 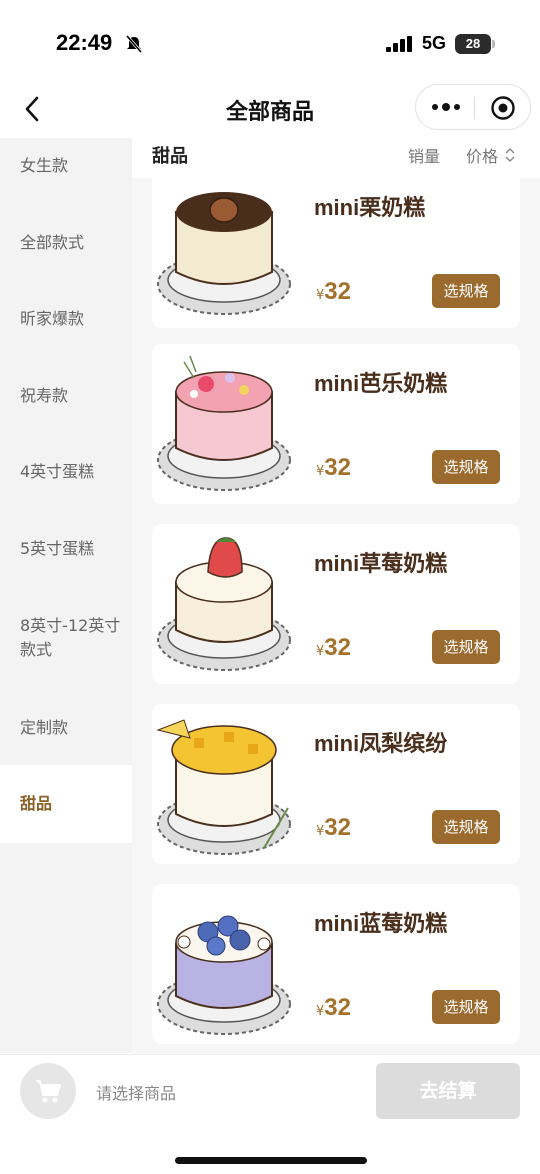 What do you see at coordinates (336, 964) in the screenshot?
I see `product-card: mini蓝莓奶糕 ¥32 选规格` at bounding box center [336, 964].